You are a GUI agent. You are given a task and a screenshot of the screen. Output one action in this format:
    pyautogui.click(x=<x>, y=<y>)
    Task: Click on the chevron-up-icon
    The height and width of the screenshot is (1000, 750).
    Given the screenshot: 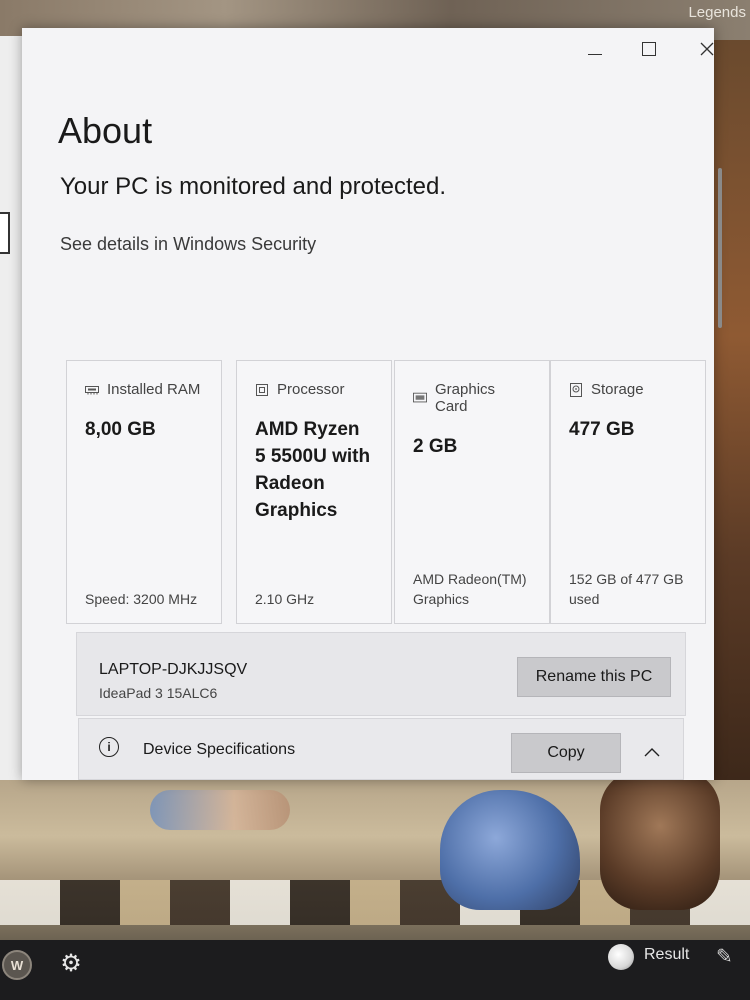 What is the action you would take?
    pyautogui.click(x=652, y=752)
    